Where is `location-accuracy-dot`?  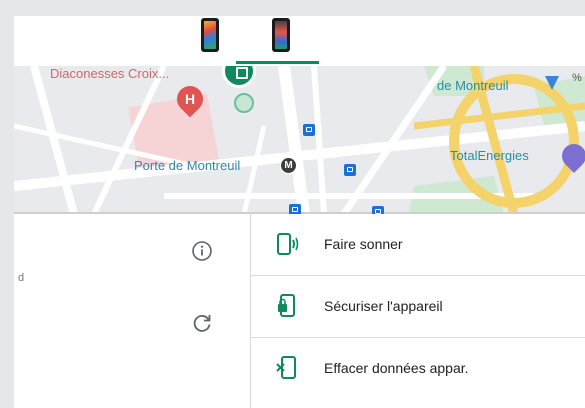 location-accuracy-dot is located at coordinates (244, 103).